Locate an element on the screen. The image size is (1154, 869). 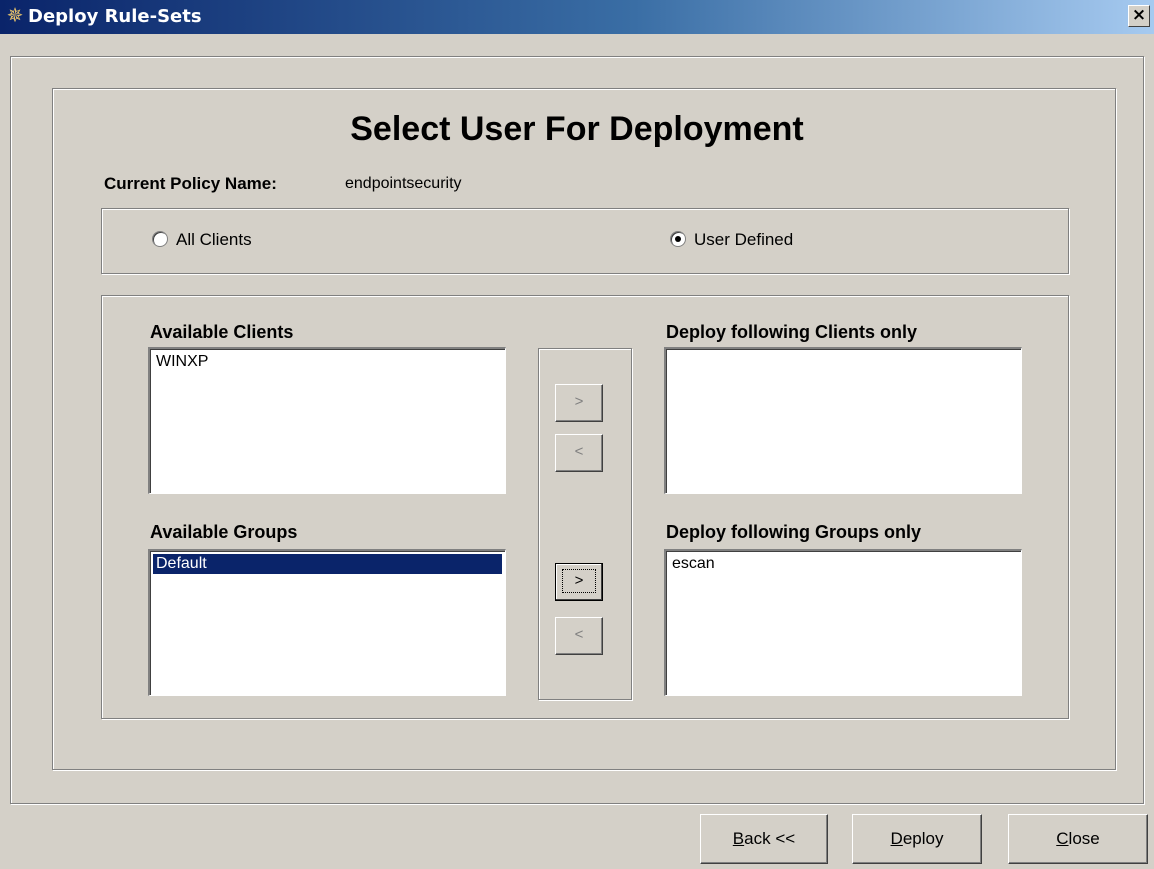
add-group-button: > is located at coordinates (579, 582).